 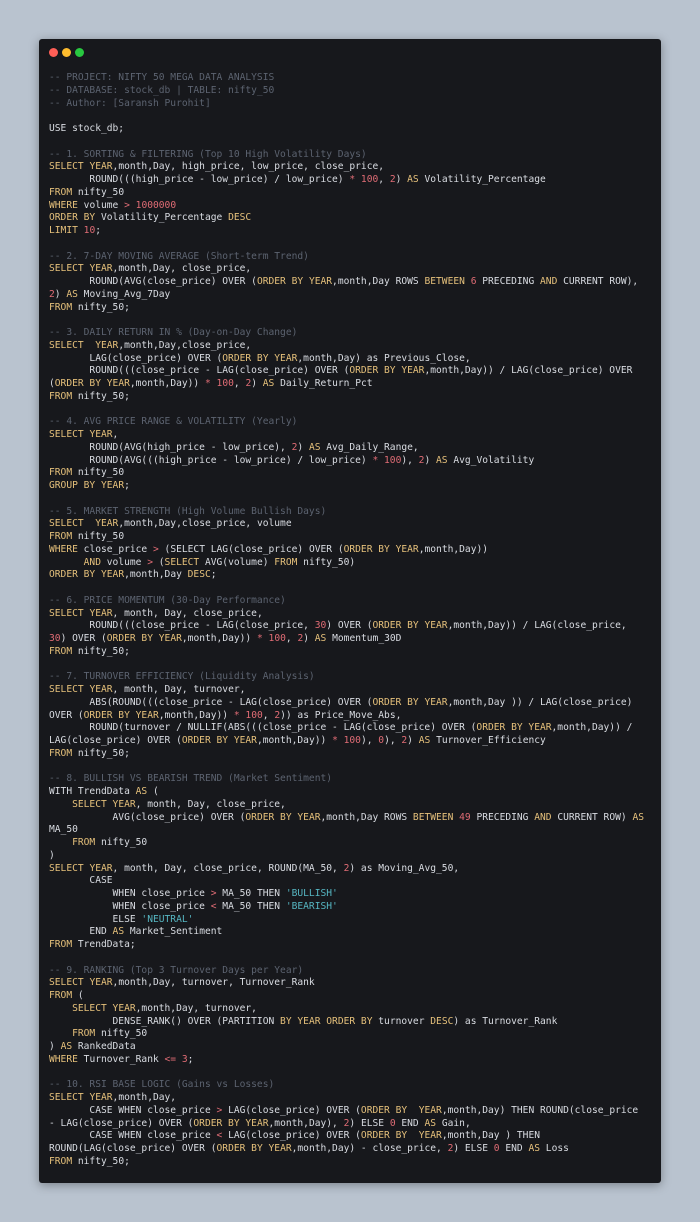 What do you see at coordinates (133, 1136) in the screenshot?
I see `code-token: CASE WHEN close_price` at bounding box center [133, 1136].